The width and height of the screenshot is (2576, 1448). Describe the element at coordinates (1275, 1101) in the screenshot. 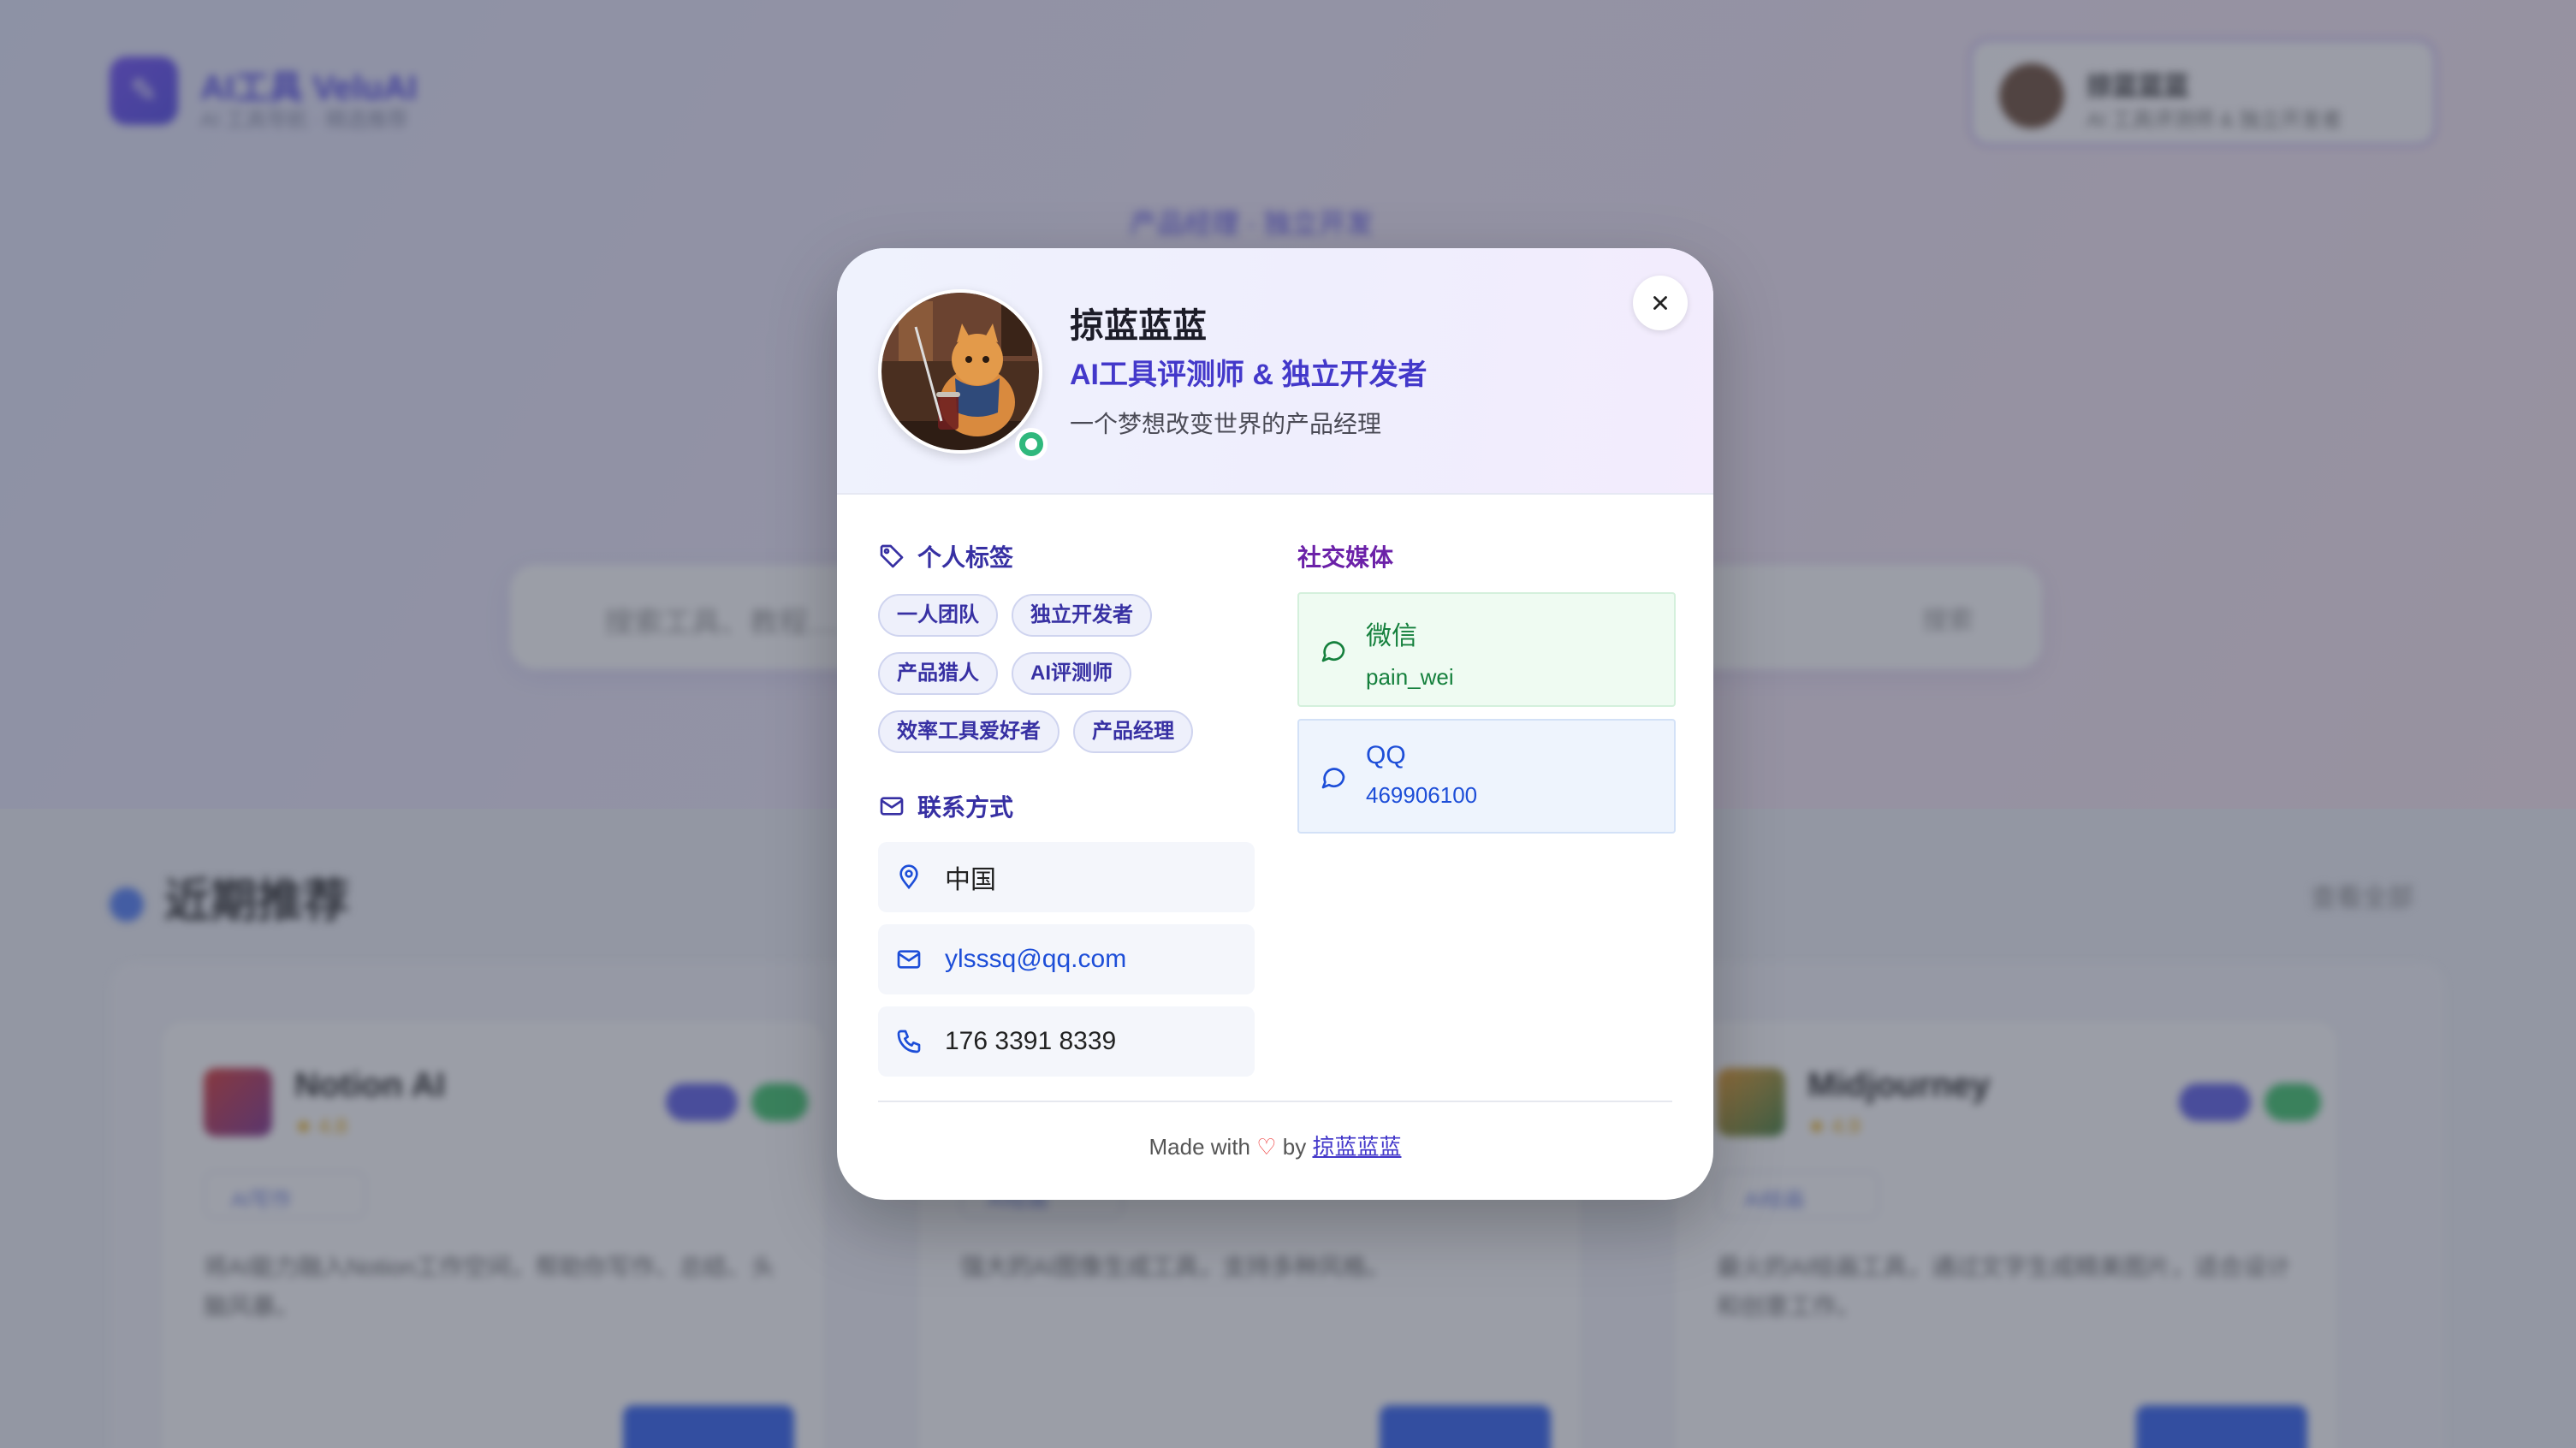

I see `divider` at that location.